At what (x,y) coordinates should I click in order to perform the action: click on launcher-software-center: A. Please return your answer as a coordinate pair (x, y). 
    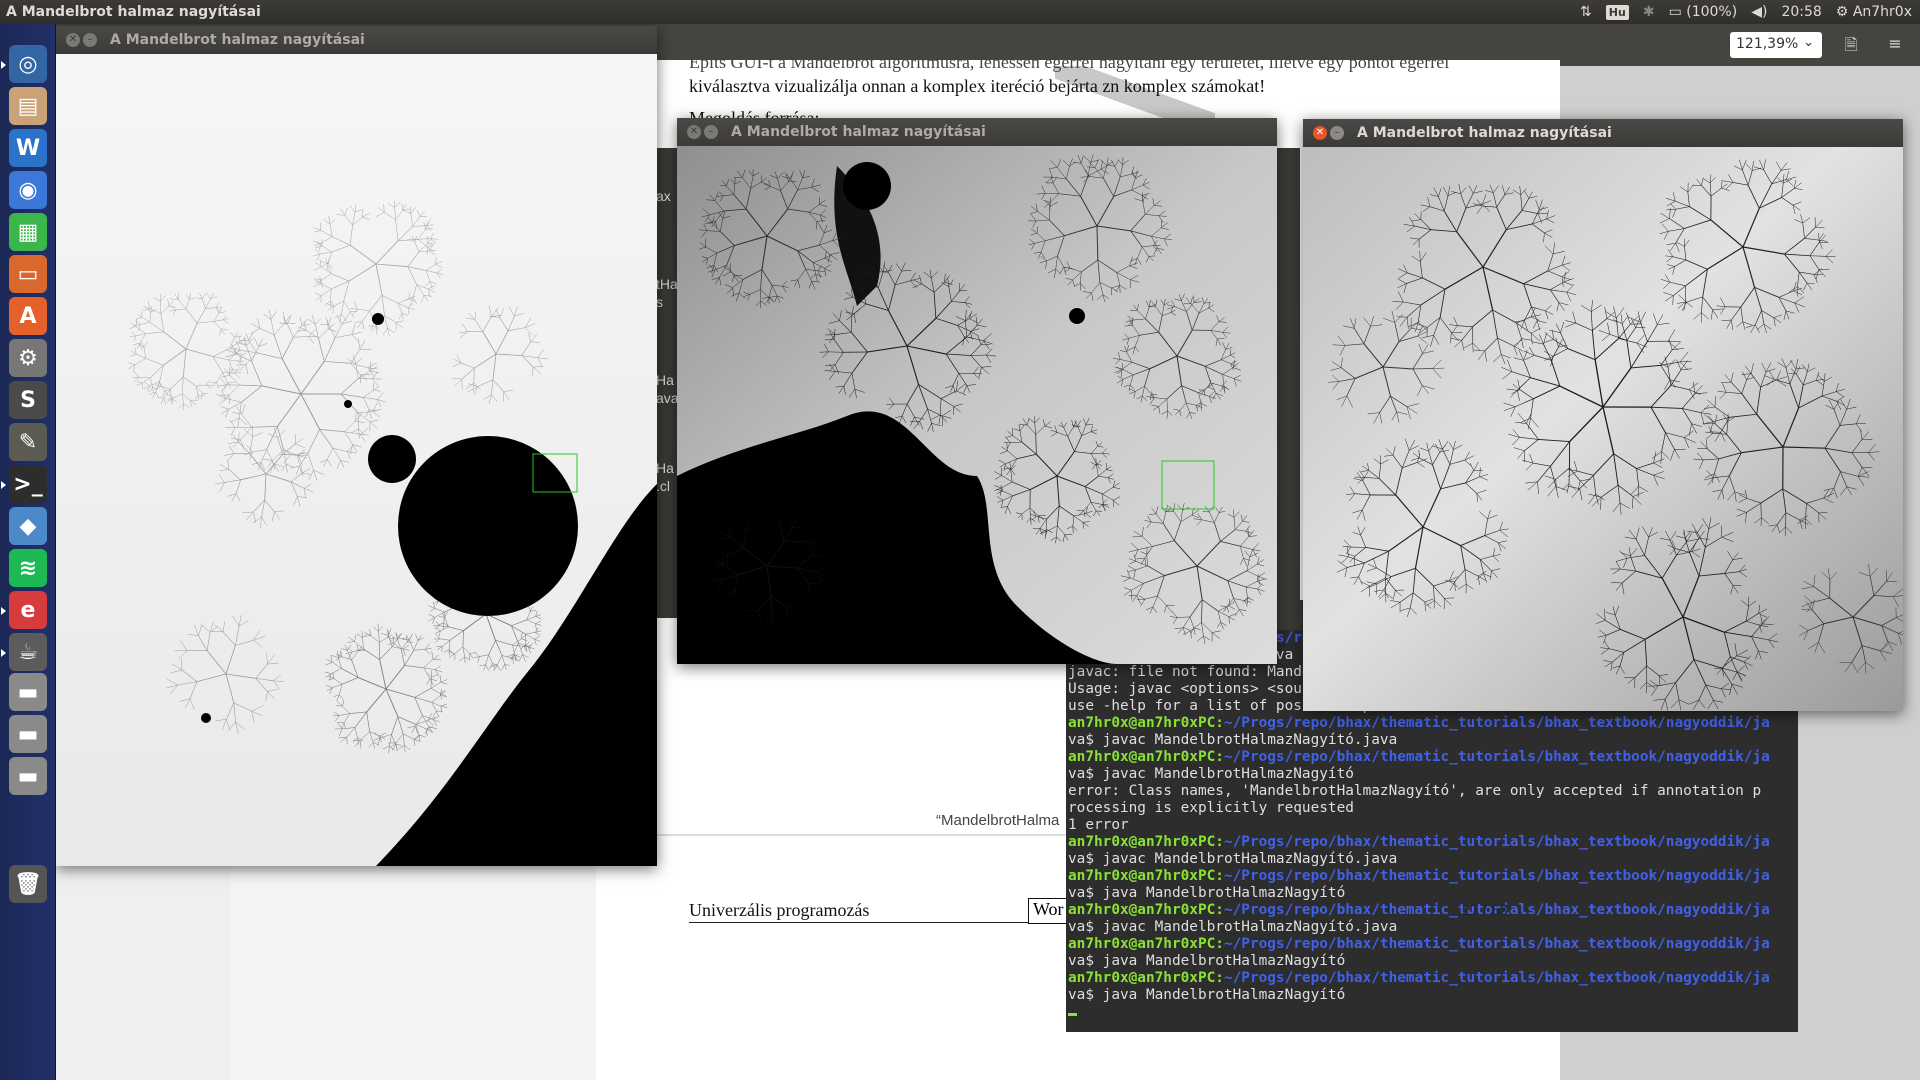
    Looking at the image, I should click on (28, 316).